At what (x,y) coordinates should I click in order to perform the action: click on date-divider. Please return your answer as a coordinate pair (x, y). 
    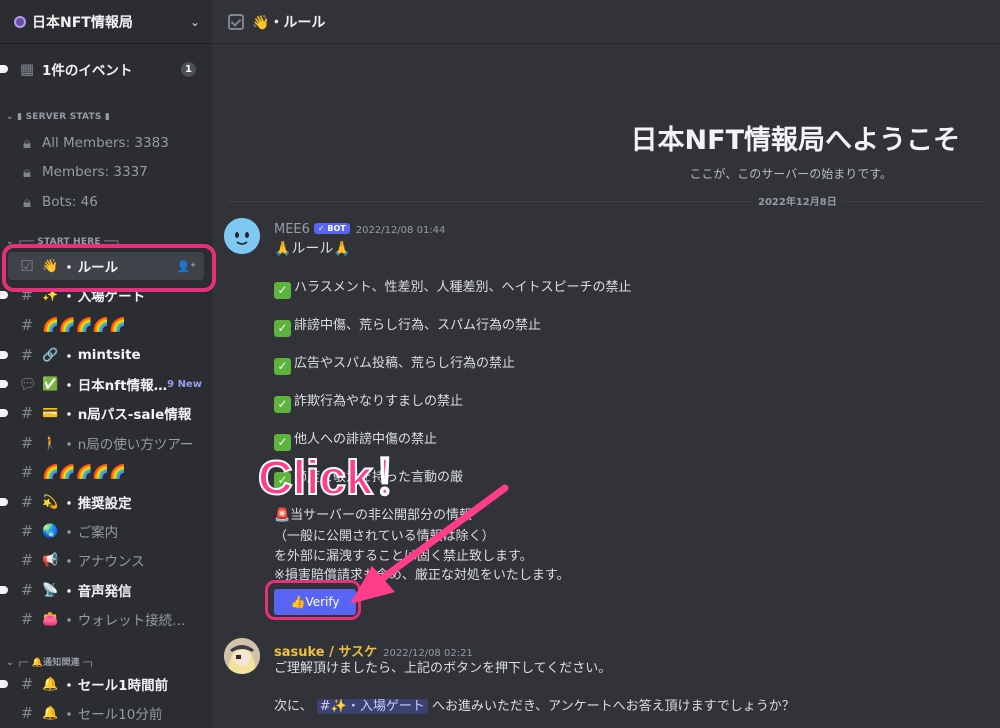
    Looking at the image, I should click on (606, 201).